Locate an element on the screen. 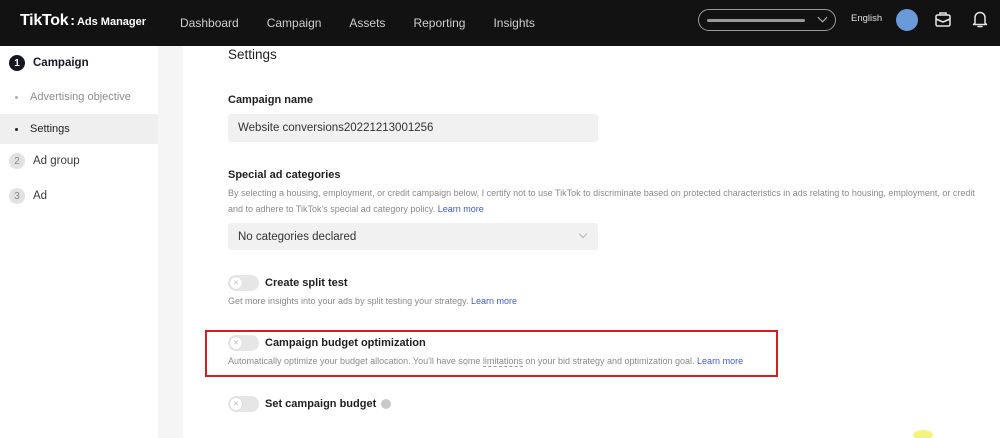 This screenshot has width=1000, height=438. avatar is located at coordinates (907, 20).